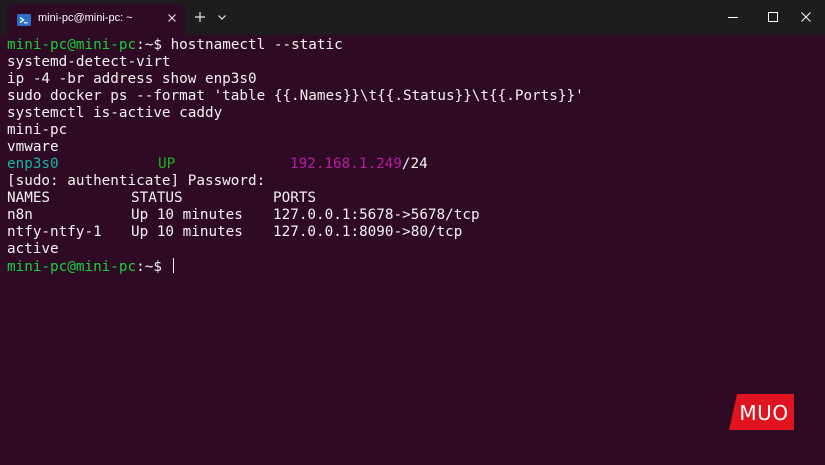 The image size is (825, 465). Describe the element at coordinates (33, 164) in the screenshot. I see `interface-name: enp3s0` at that location.